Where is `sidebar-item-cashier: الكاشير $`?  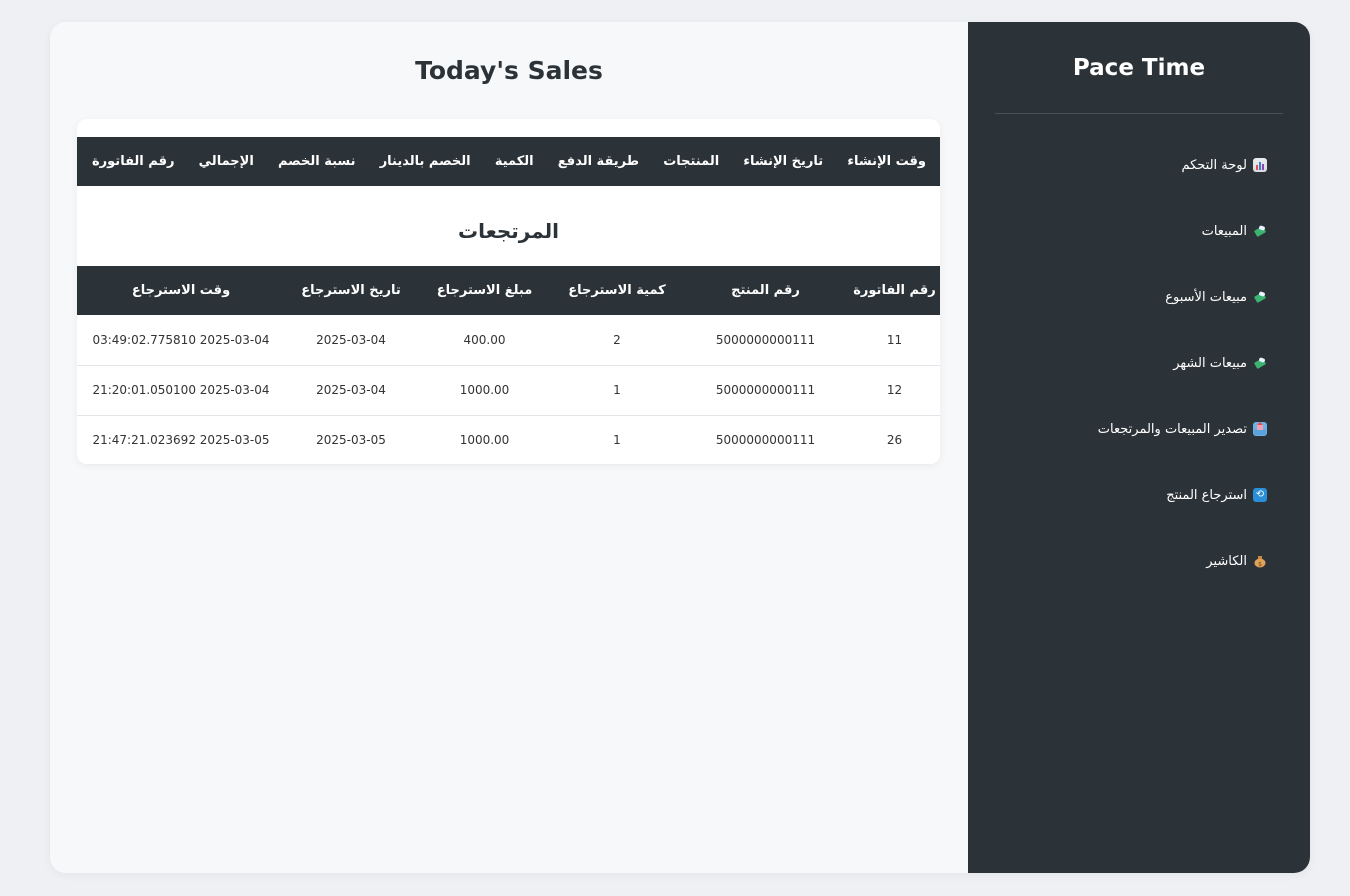
sidebar-item-cashier: الكاشير $ is located at coordinates (1139, 561).